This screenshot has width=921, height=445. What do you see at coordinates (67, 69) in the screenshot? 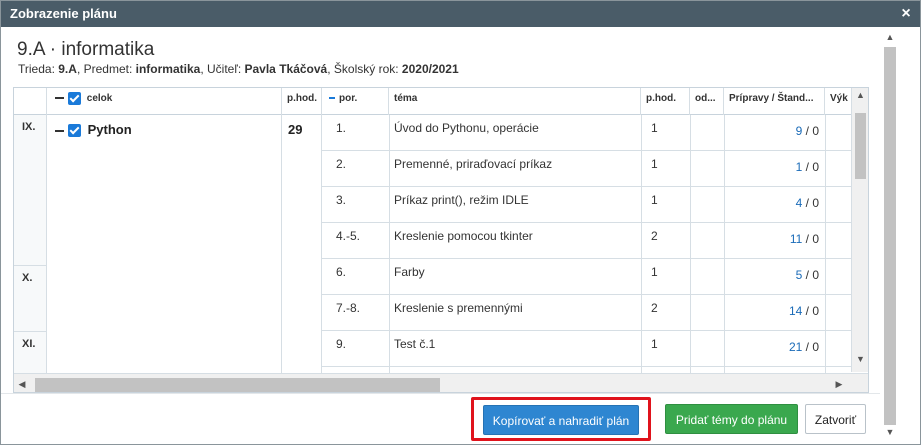
I see `trieda-value: 9.A` at bounding box center [67, 69].